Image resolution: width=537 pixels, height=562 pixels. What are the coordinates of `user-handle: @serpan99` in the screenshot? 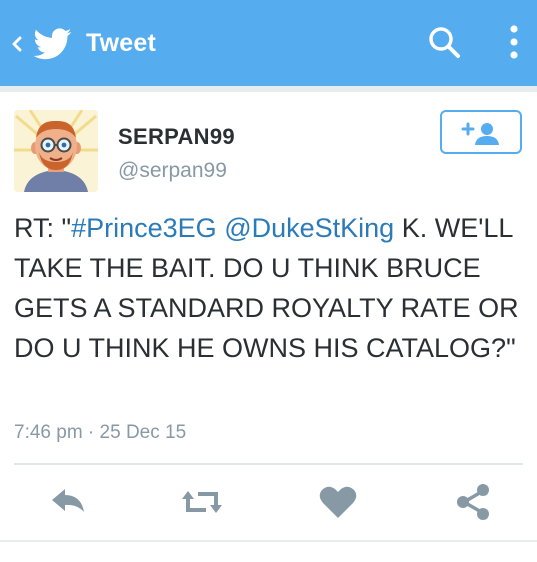 It's located at (172, 171).